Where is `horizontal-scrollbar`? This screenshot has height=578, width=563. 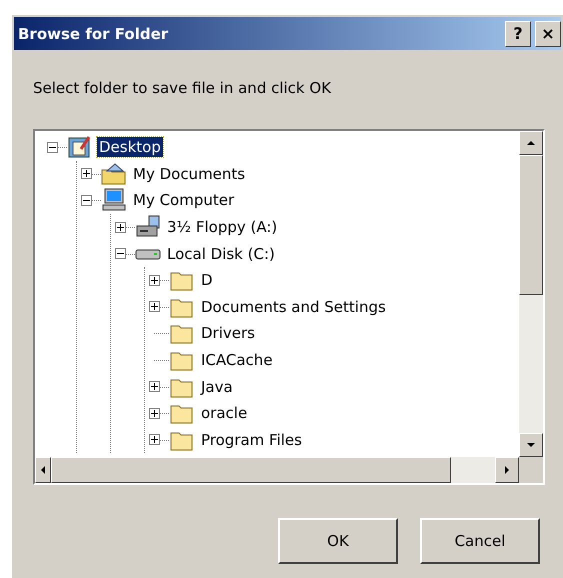 horizontal-scrollbar is located at coordinates (277, 470).